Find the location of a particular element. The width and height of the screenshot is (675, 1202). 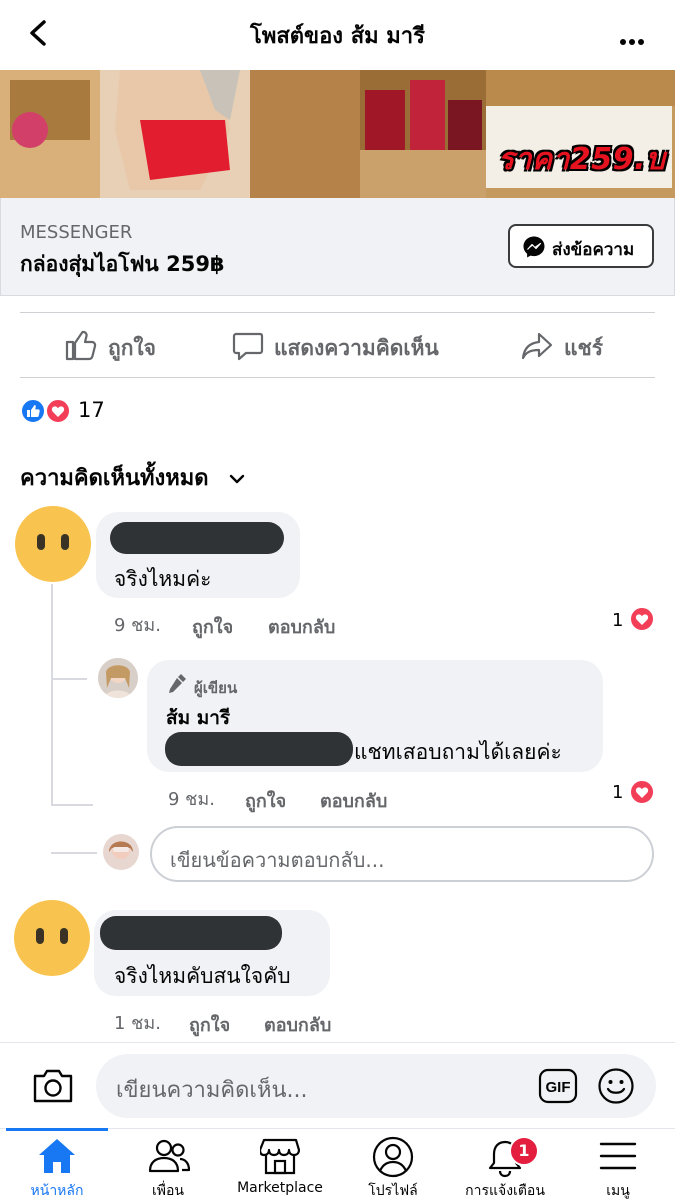

tab-label: เมนู is located at coordinates (618, 1191).